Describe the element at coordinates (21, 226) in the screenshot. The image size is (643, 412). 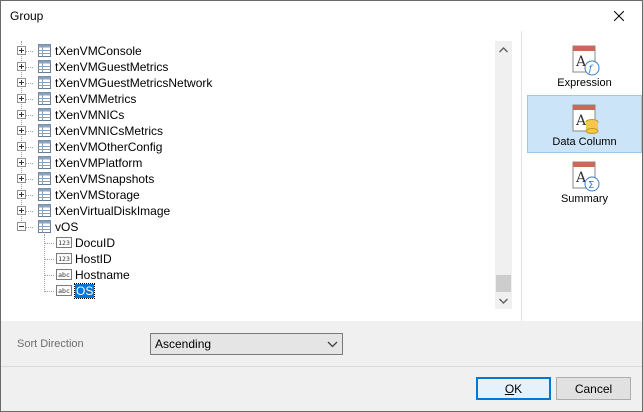
I see `collapse-icon` at that location.